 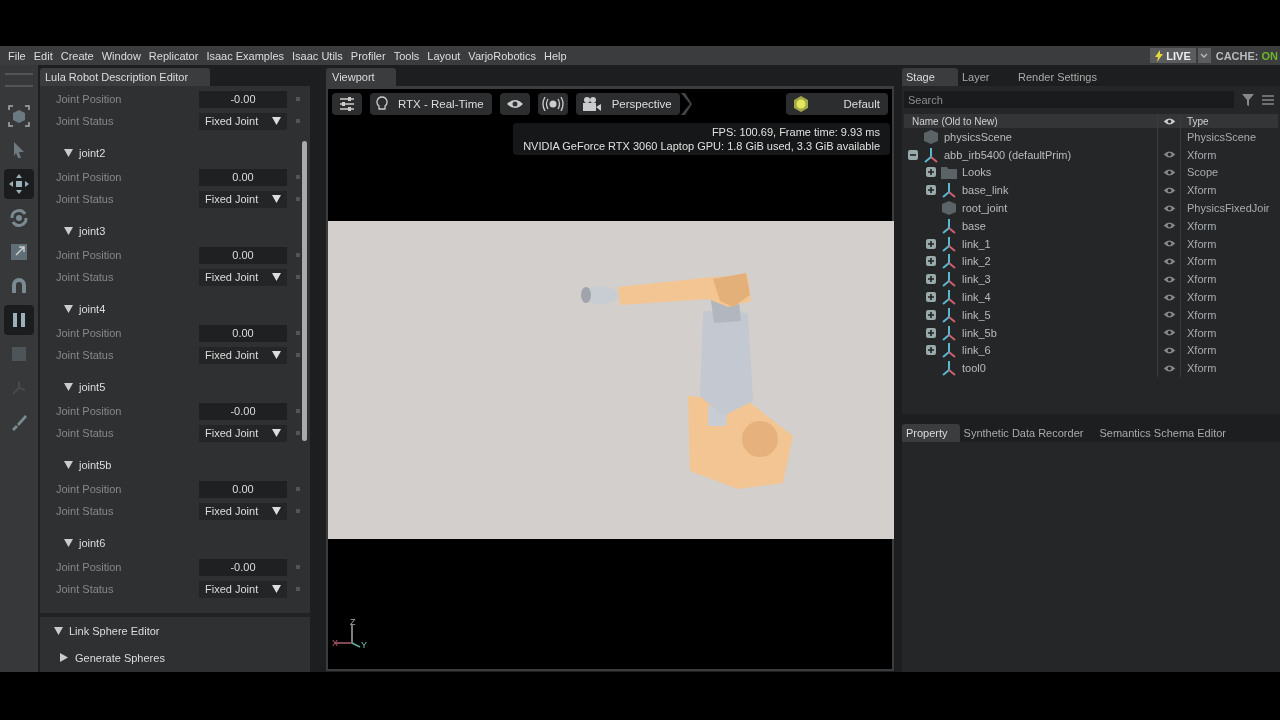 I want to click on menu-item: Create, so click(x=77, y=55).